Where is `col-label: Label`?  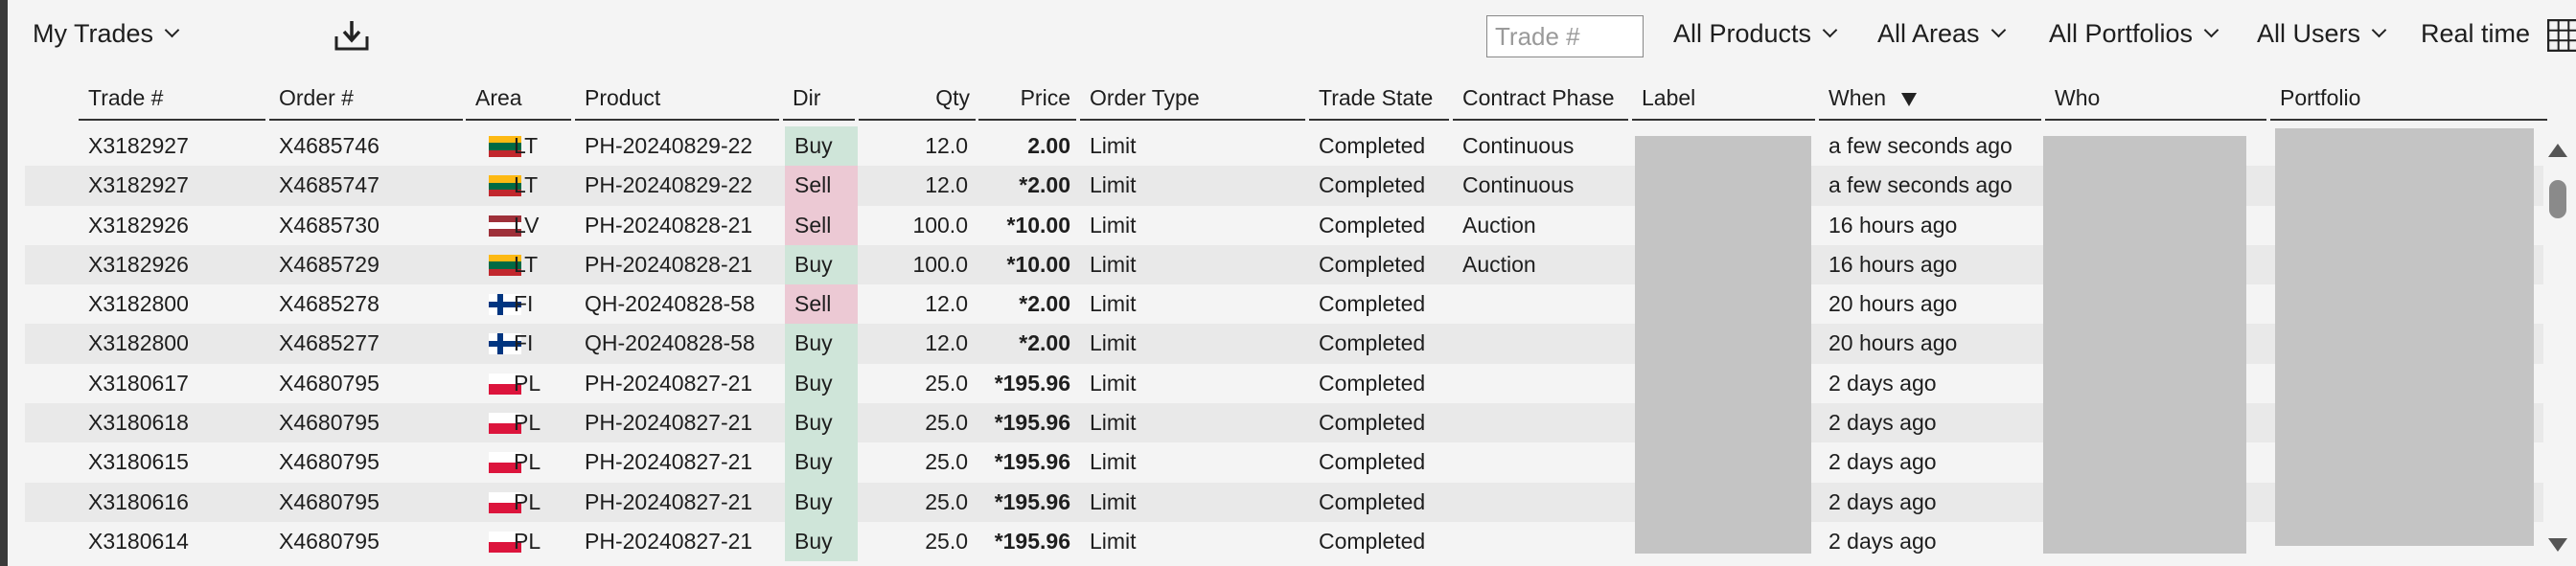
col-label: Label is located at coordinates (1723, 98).